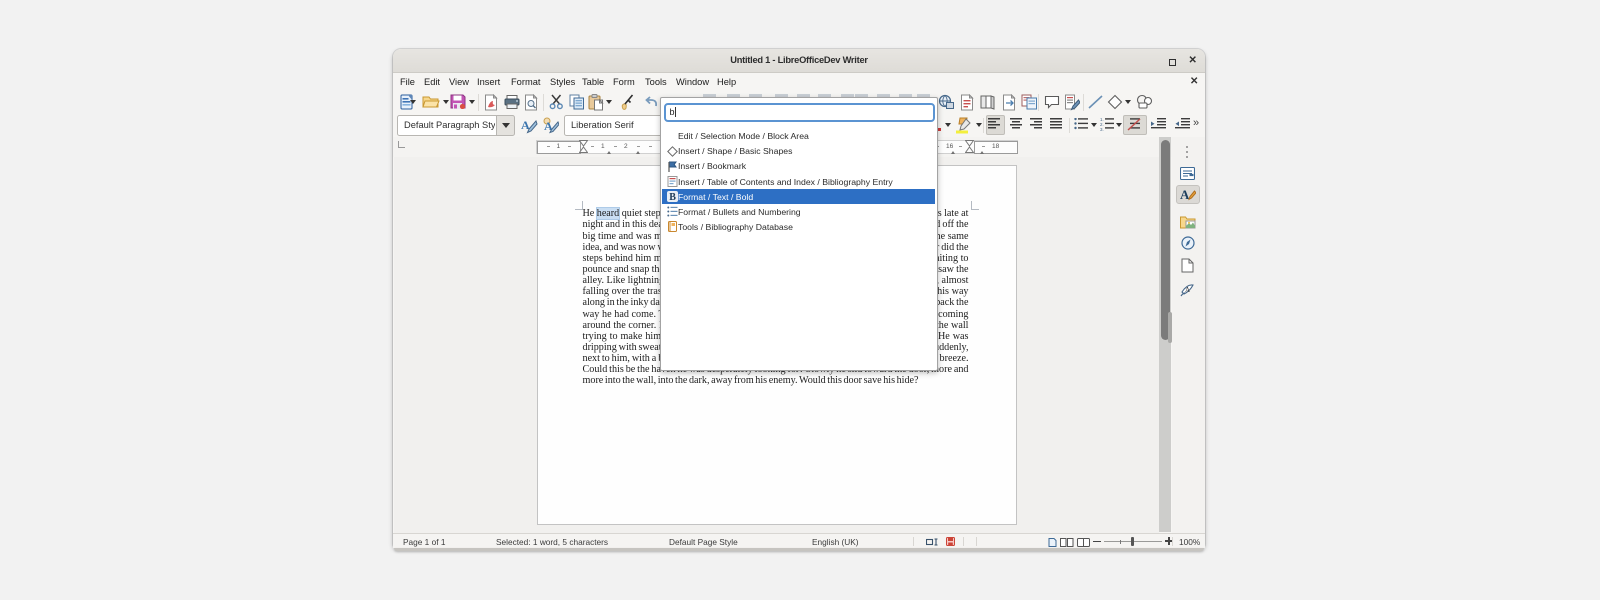 Image resolution: width=1600 pixels, height=600 pixels. What do you see at coordinates (1102, 129) in the screenshot?
I see `svg-text: 3.` at bounding box center [1102, 129].